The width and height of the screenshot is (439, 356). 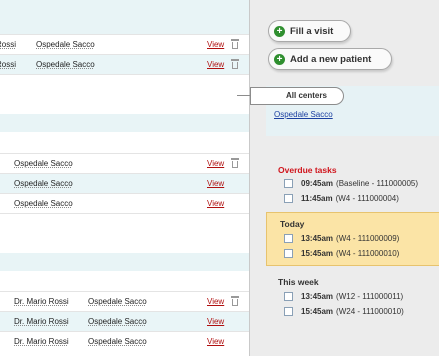 What do you see at coordinates (368, 253) in the screenshot?
I see `task-detail: (W4 - 111000010)` at bounding box center [368, 253].